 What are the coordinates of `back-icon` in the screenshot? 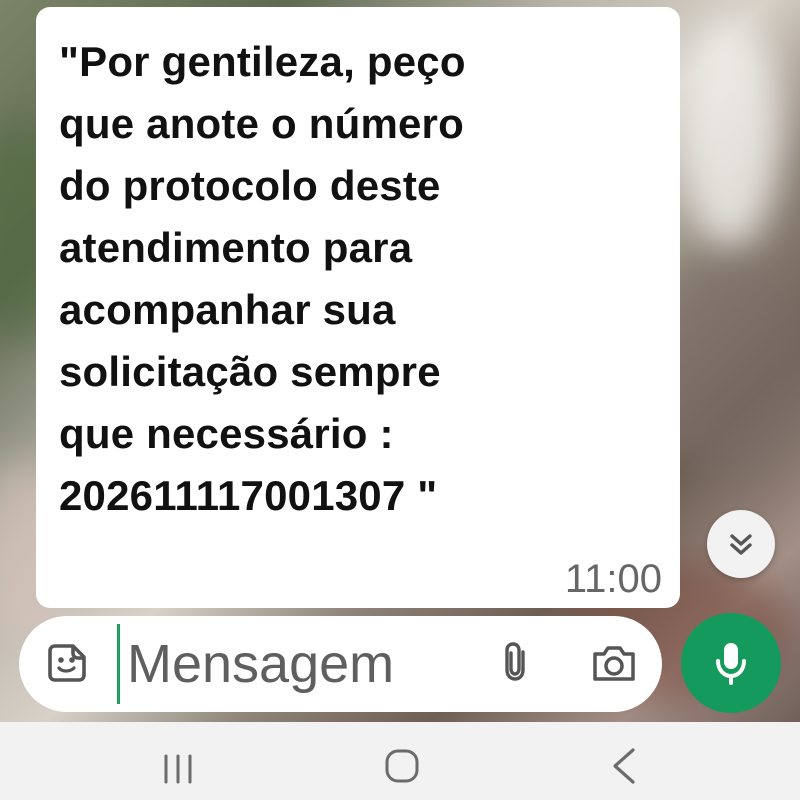 It's located at (624, 766).